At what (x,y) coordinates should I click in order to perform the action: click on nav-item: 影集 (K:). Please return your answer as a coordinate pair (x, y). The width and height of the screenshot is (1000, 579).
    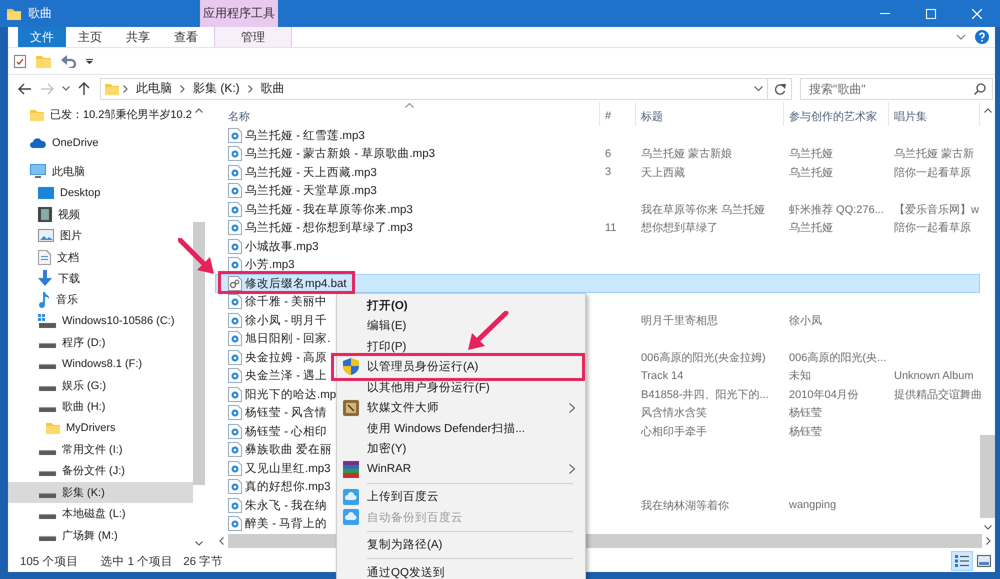
    Looking at the image, I should click on (100, 493).